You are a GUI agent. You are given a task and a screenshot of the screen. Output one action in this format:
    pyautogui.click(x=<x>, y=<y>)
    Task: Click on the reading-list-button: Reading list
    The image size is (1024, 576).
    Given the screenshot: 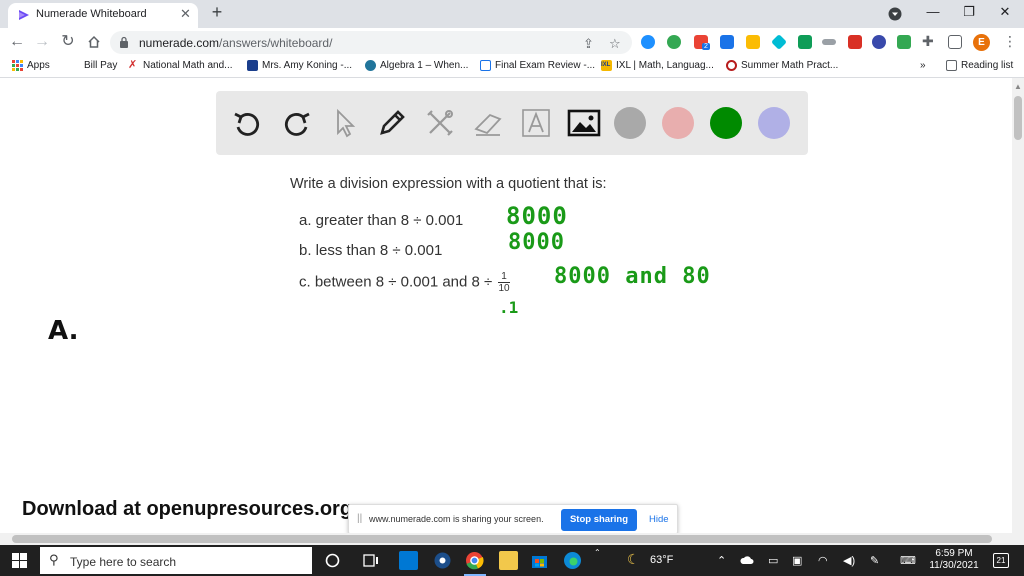 What is the action you would take?
    pyautogui.click(x=979, y=65)
    